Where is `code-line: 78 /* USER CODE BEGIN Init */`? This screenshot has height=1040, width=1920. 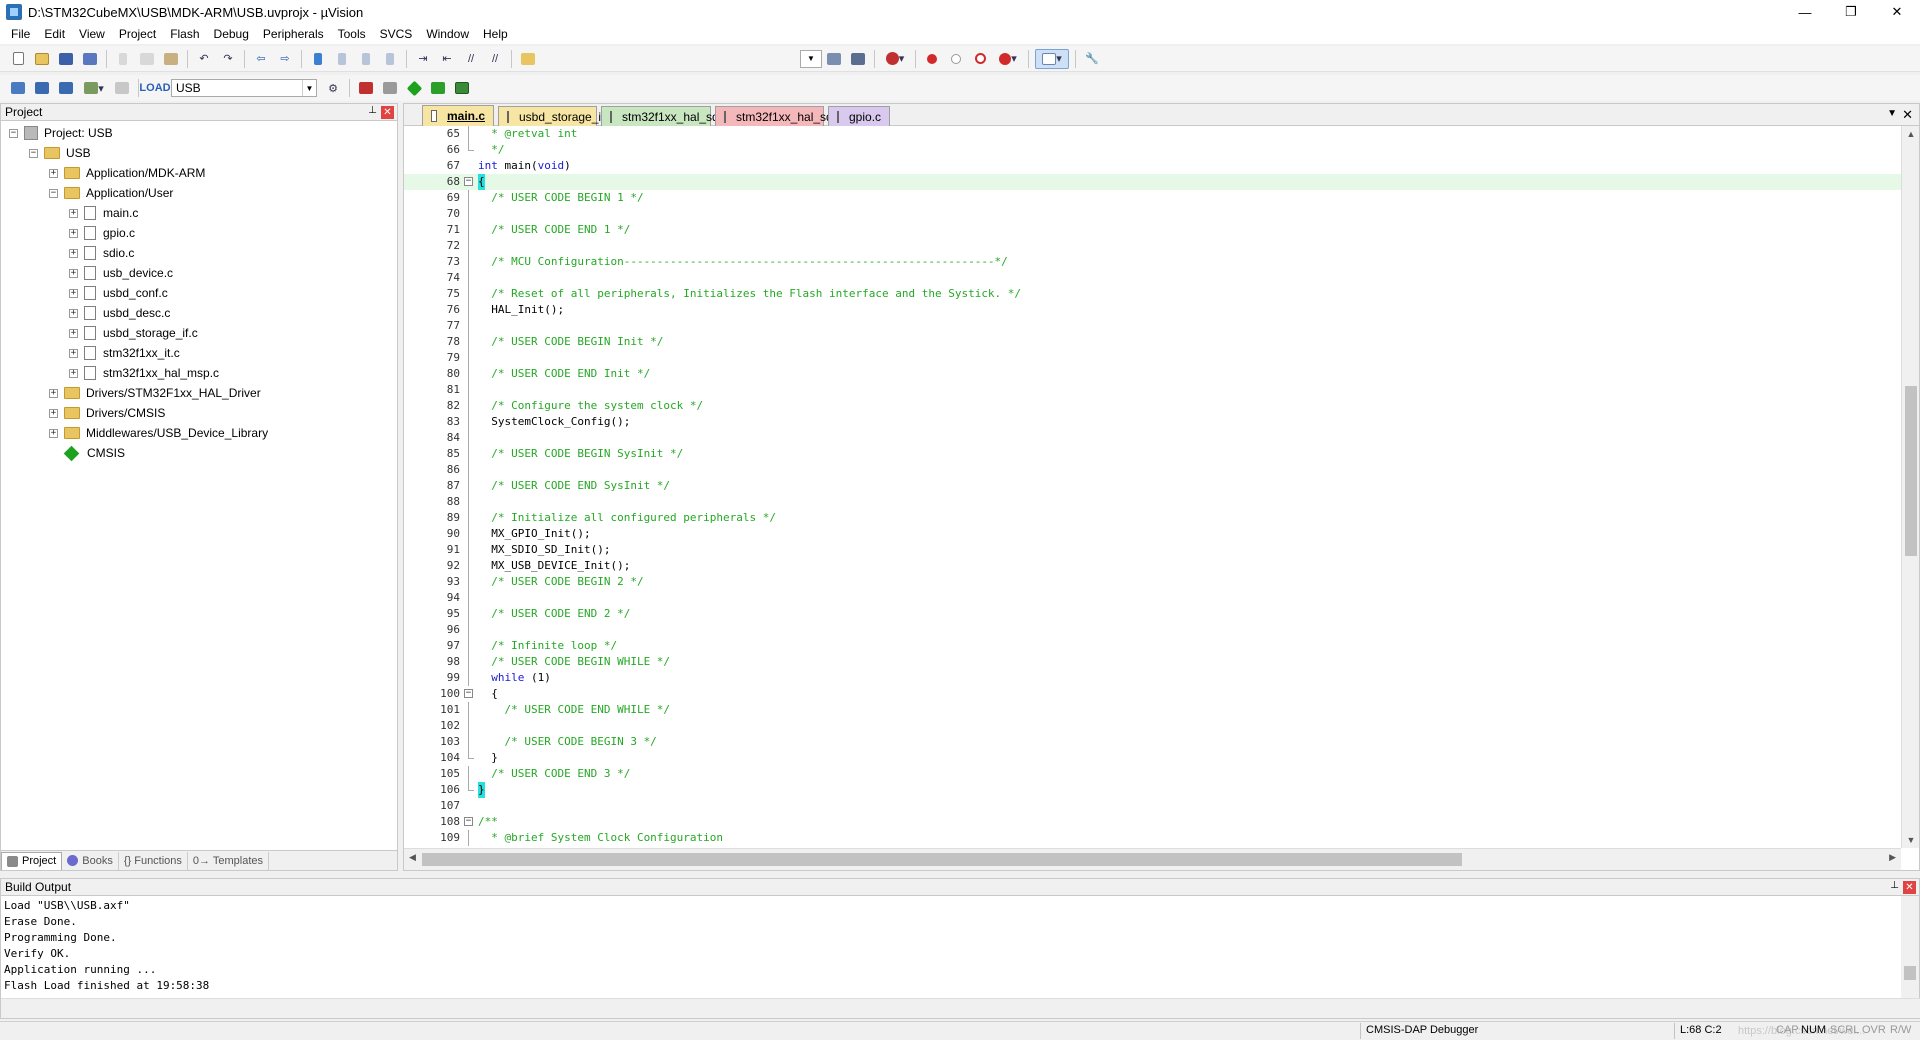 code-line: 78 /* USER CODE BEGIN Init */ is located at coordinates (1152, 342).